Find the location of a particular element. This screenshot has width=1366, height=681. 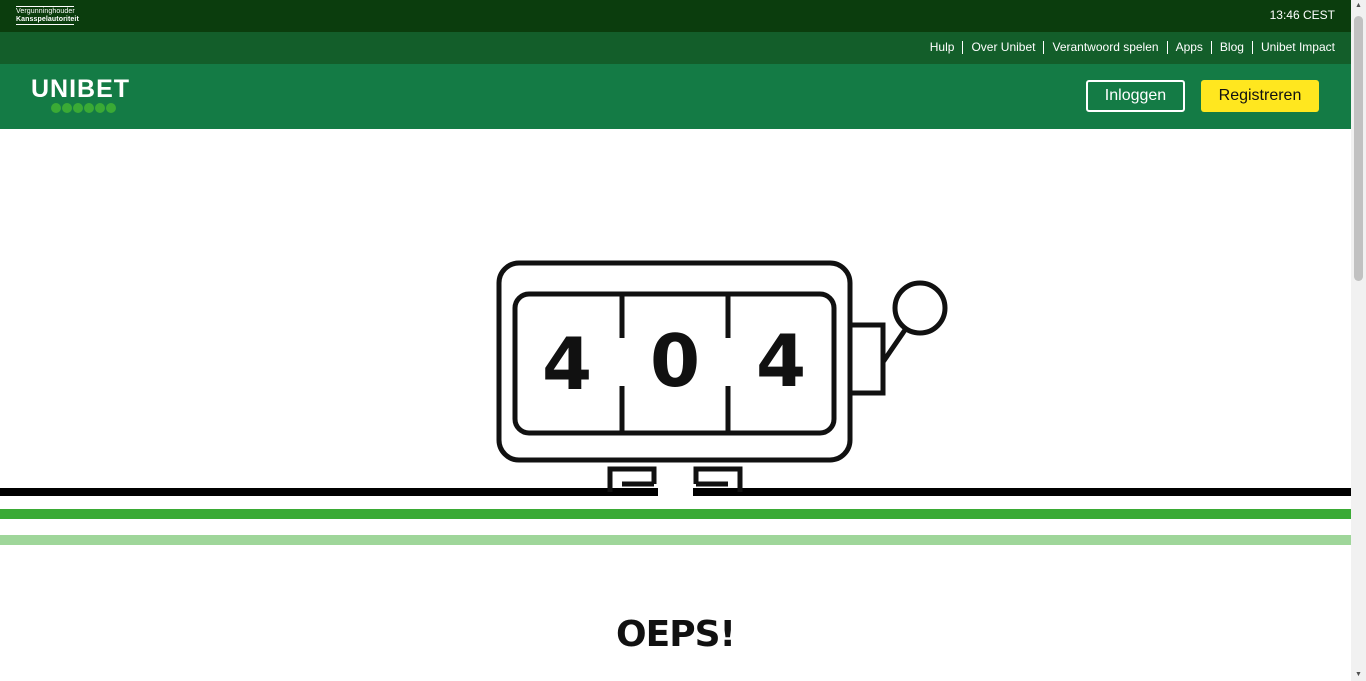

error-heading: OEPS! is located at coordinates (676, 634).